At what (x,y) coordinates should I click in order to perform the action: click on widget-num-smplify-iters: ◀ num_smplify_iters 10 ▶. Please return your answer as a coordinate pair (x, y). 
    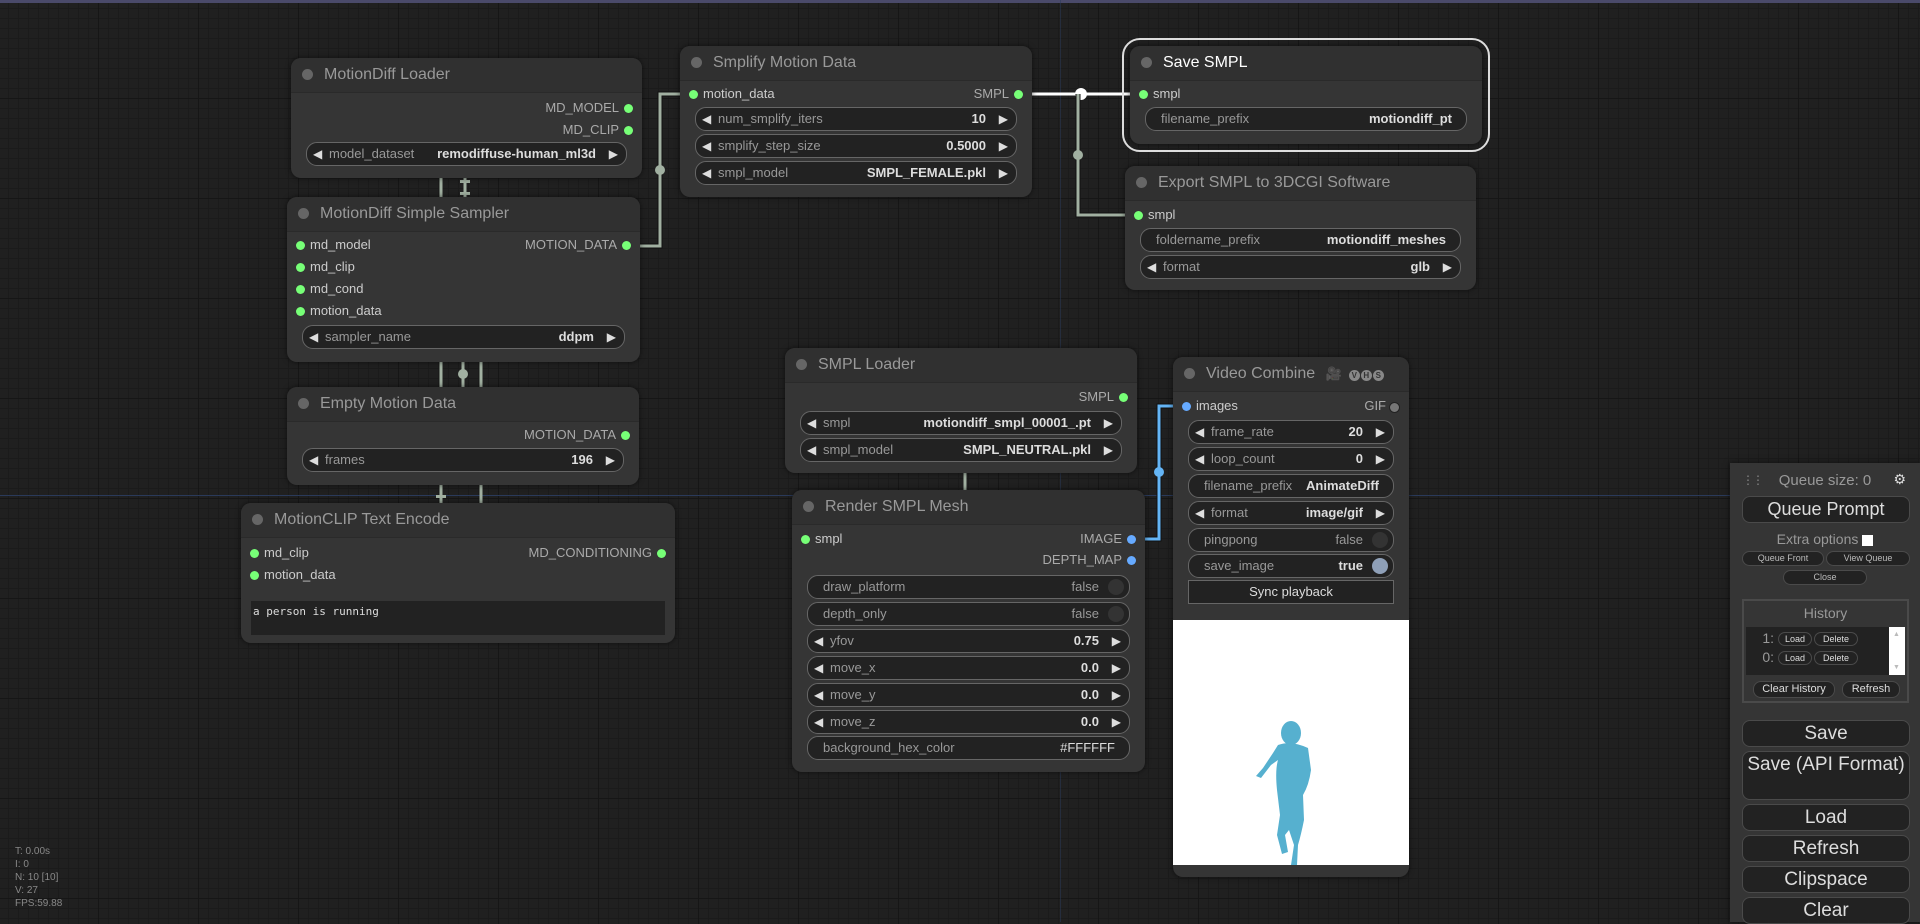
    Looking at the image, I should click on (856, 119).